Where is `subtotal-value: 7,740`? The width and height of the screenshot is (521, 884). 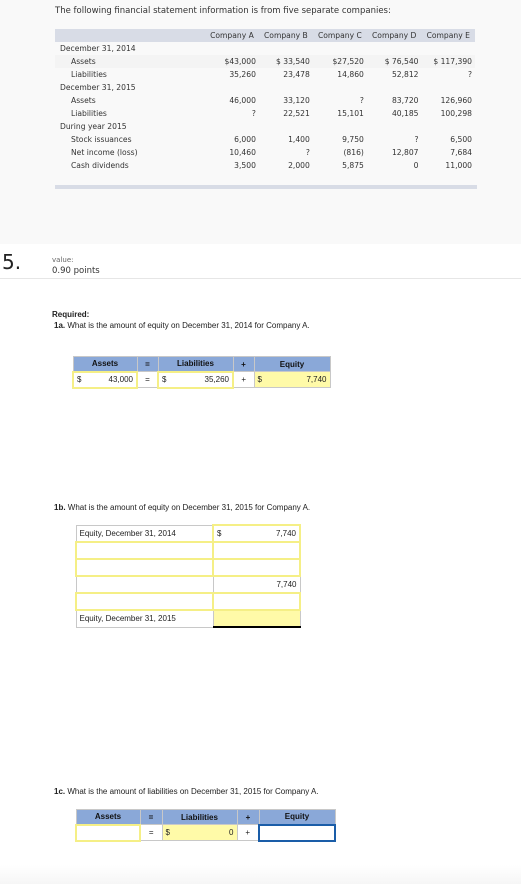
subtotal-value: 7,740 is located at coordinates (256, 584).